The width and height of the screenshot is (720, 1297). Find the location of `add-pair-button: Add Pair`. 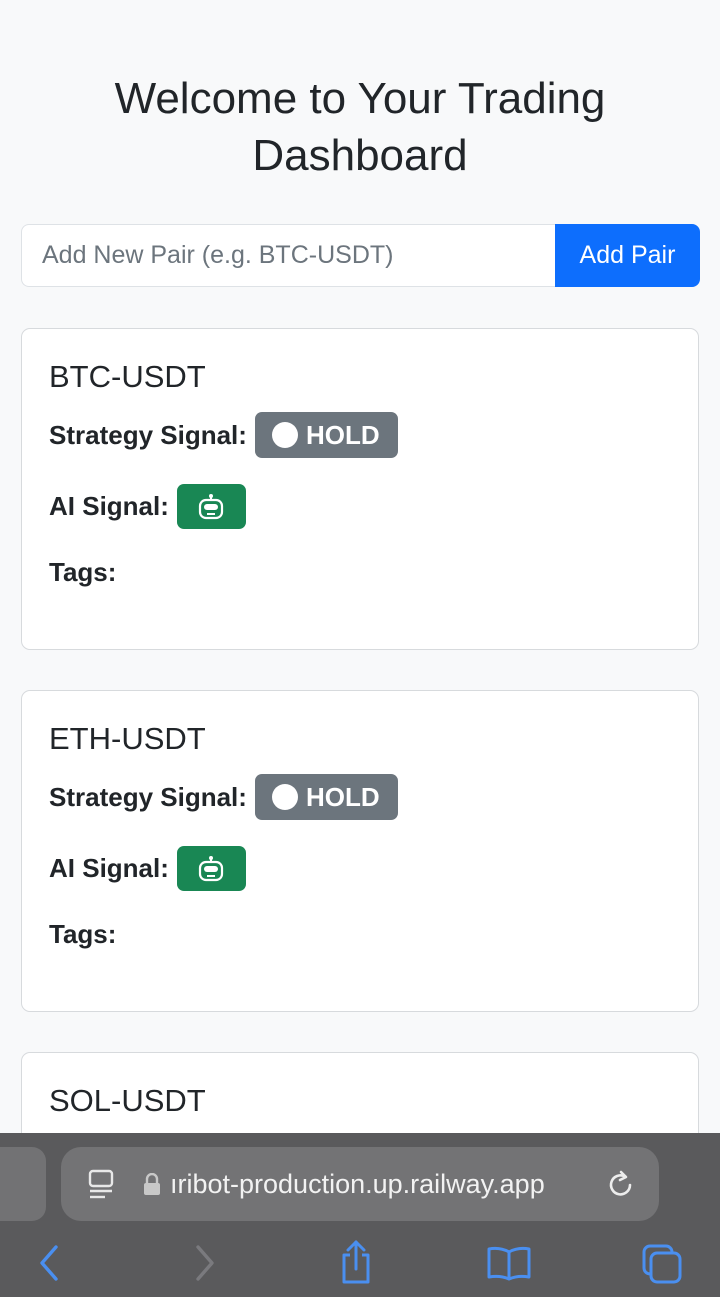

add-pair-button: Add Pair is located at coordinates (627, 255).